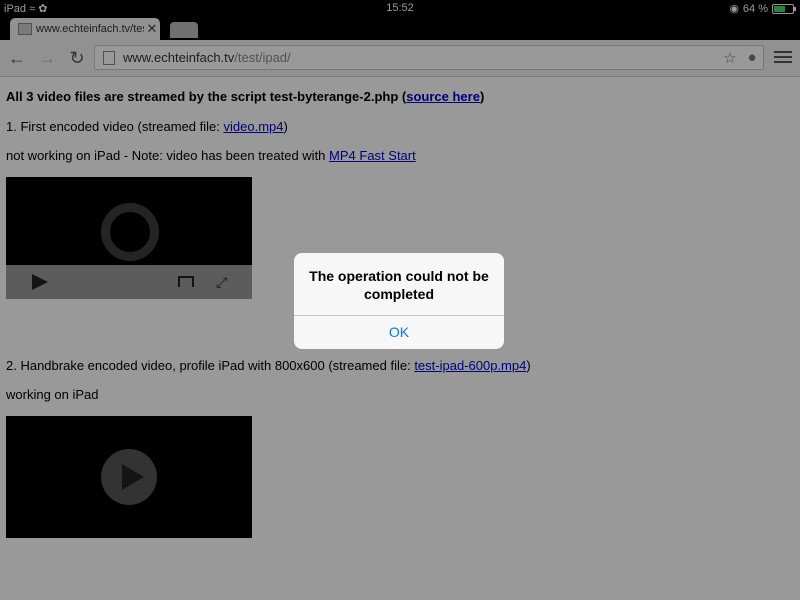  Describe the element at coordinates (399, 332) in the screenshot. I see `ok-button: OK` at that location.